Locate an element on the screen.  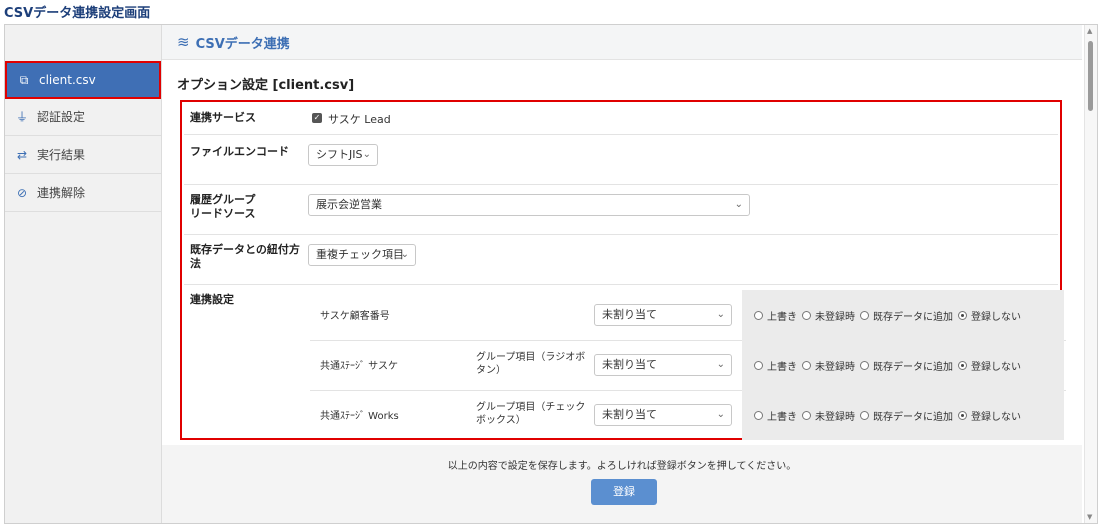
history-select-value: 展示会逆営業 is located at coordinates (349, 204).